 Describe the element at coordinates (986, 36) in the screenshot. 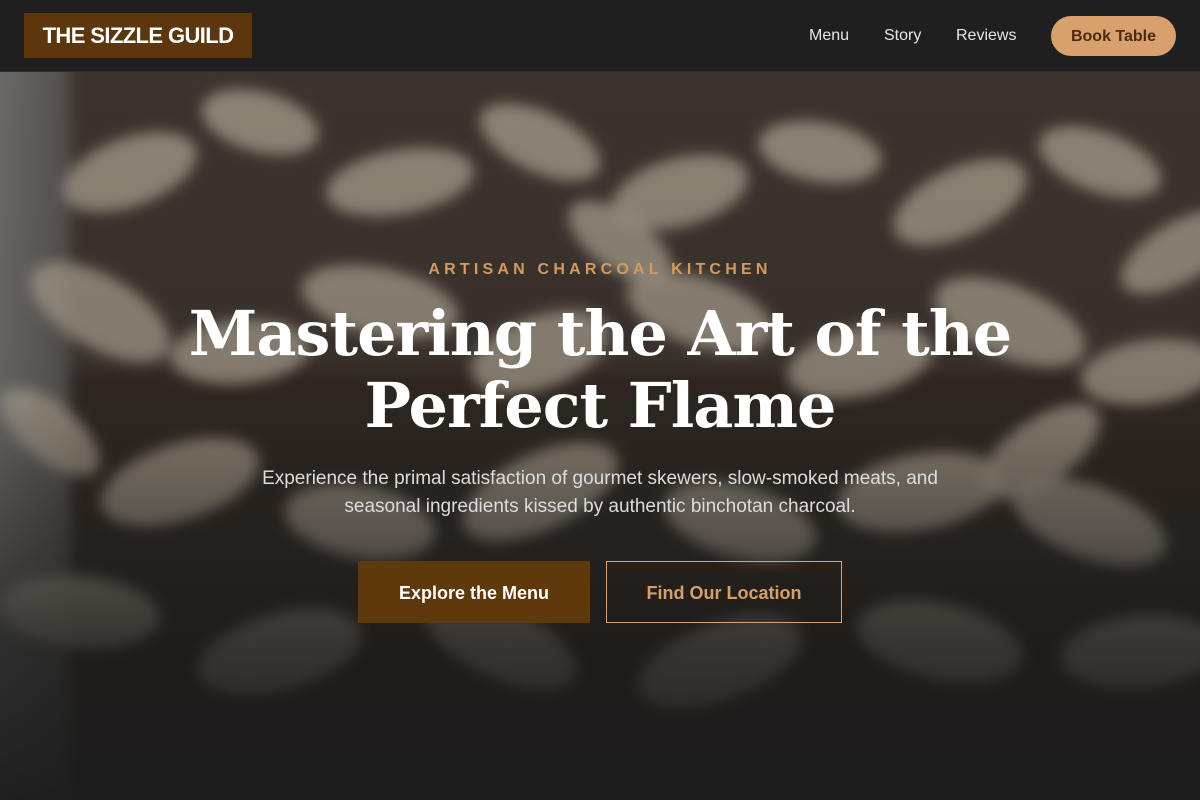

I see `nav-link-reviews: Reviews` at that location.